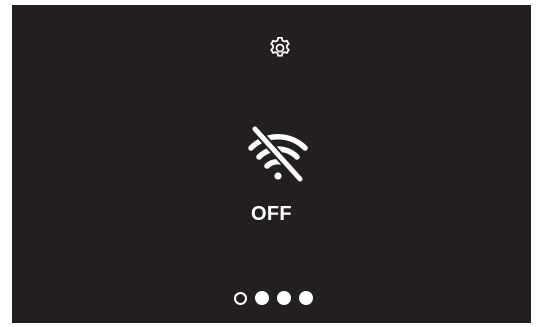  I want to click on settings-button, so click(280, 48).